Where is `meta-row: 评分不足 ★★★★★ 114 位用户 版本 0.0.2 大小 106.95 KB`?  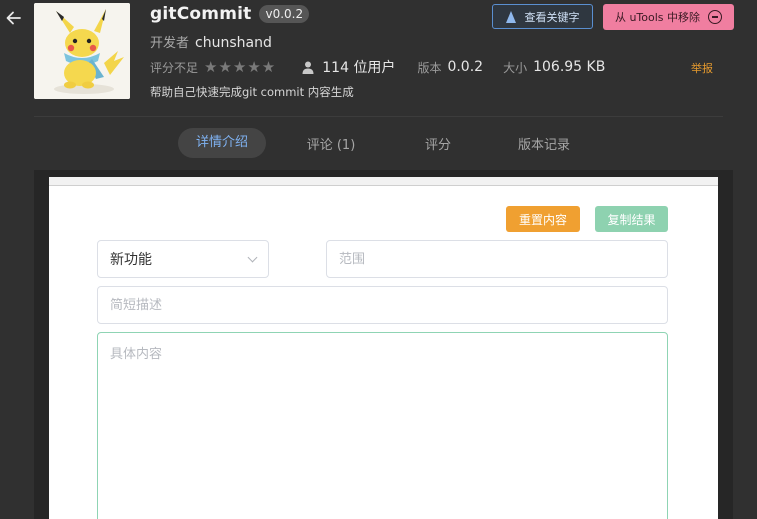
meta-row: 评分不足 ★★★★★ 114 位用户 版本 0.0.2 大小 106.95 KB is located at coordinates (377, 67).